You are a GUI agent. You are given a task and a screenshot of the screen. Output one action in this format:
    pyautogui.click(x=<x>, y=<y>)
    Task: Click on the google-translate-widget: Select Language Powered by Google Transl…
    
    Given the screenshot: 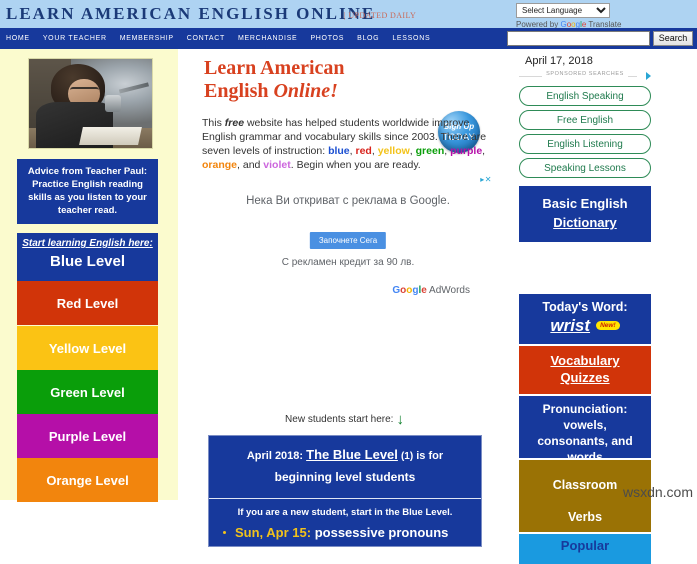 What is the action you would take?
    pyautogui.click(x=570, y=16)
    